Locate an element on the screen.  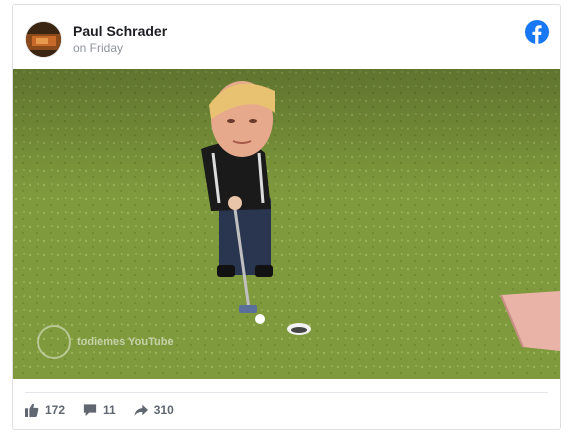
post-header: Paul Schrader on Friday is located at coordinates (286, 37).